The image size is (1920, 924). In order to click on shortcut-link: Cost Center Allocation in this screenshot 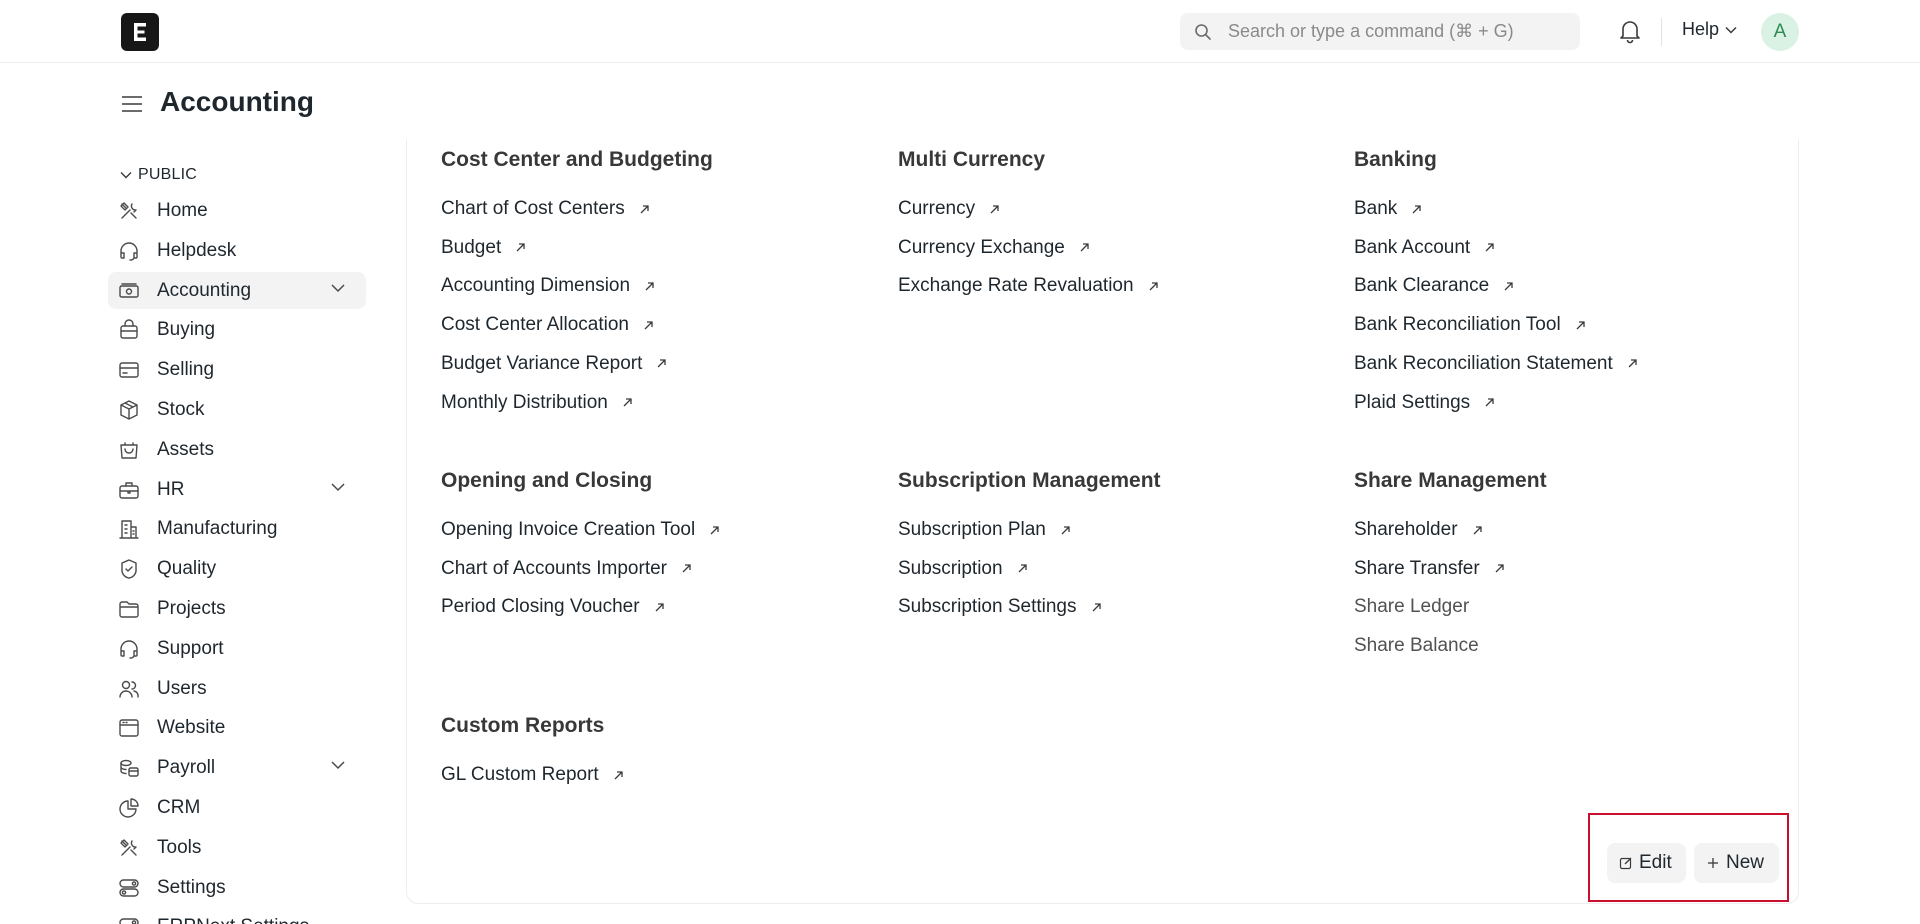, I will do `click(547, 325)`.